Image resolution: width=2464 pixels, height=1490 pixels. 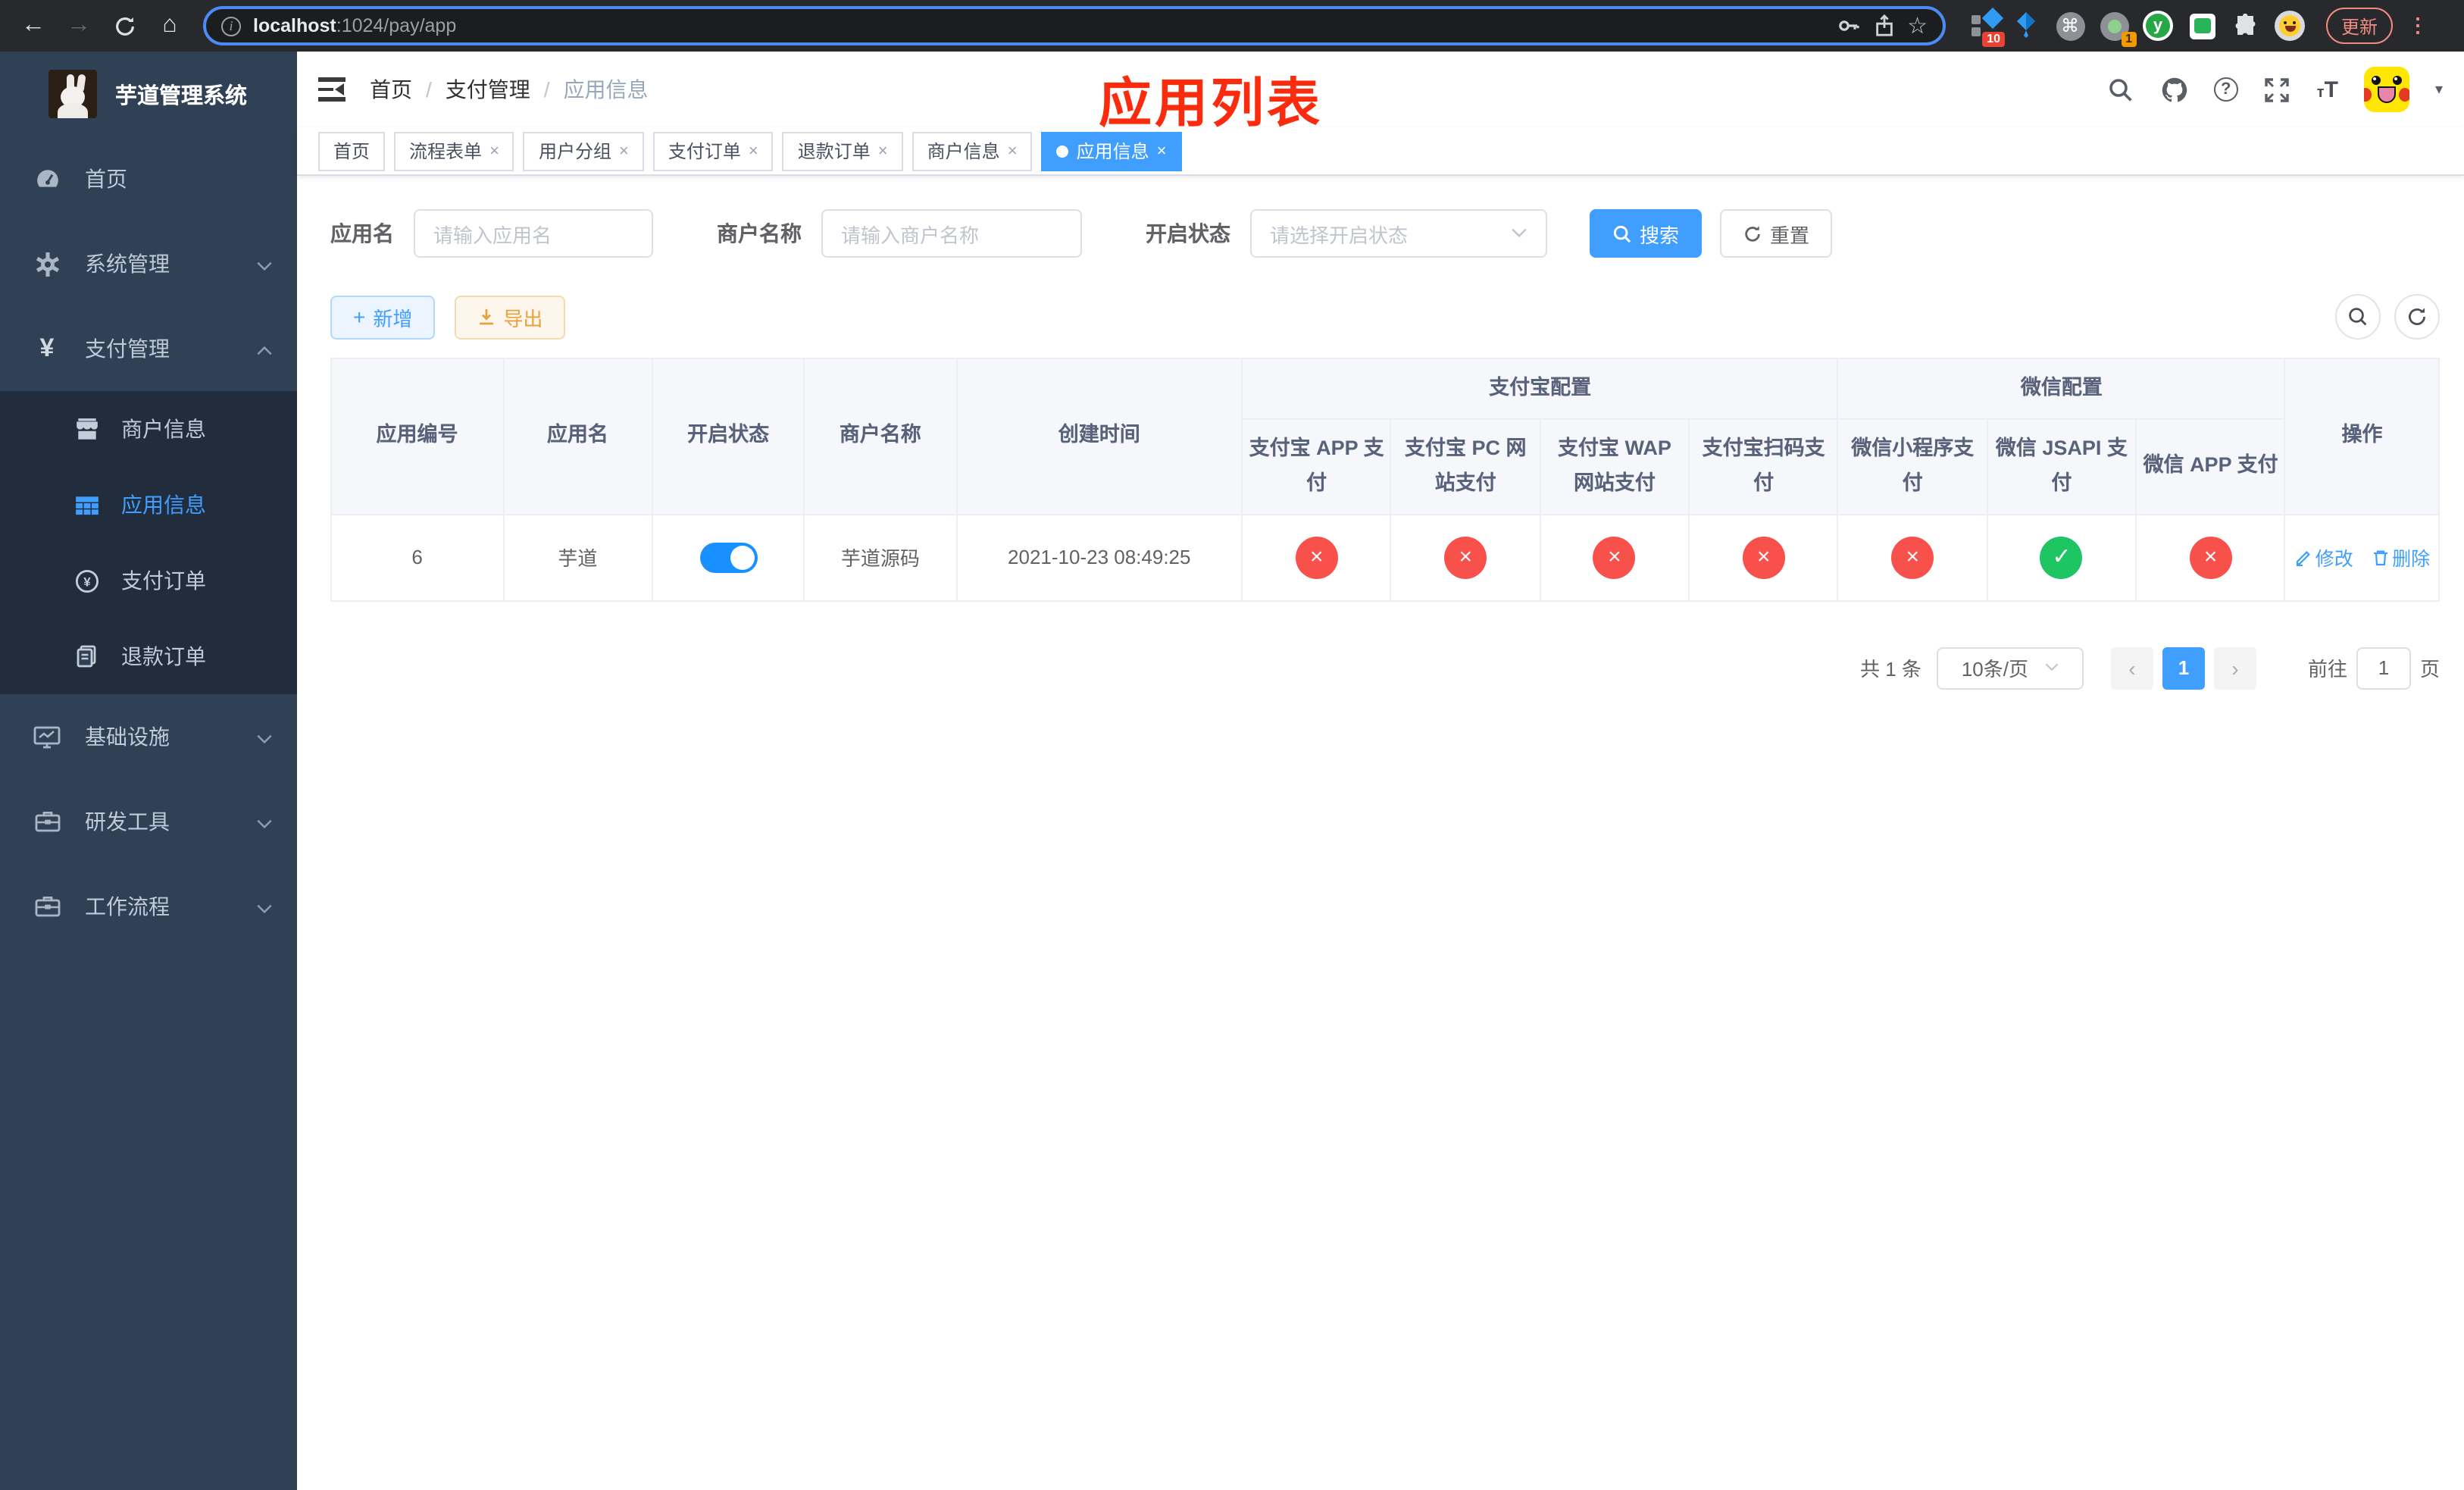 What do you see at coordinates (2174, 89) in the screenshot?
I see `github-icon` at bounding box center [2174, 89].